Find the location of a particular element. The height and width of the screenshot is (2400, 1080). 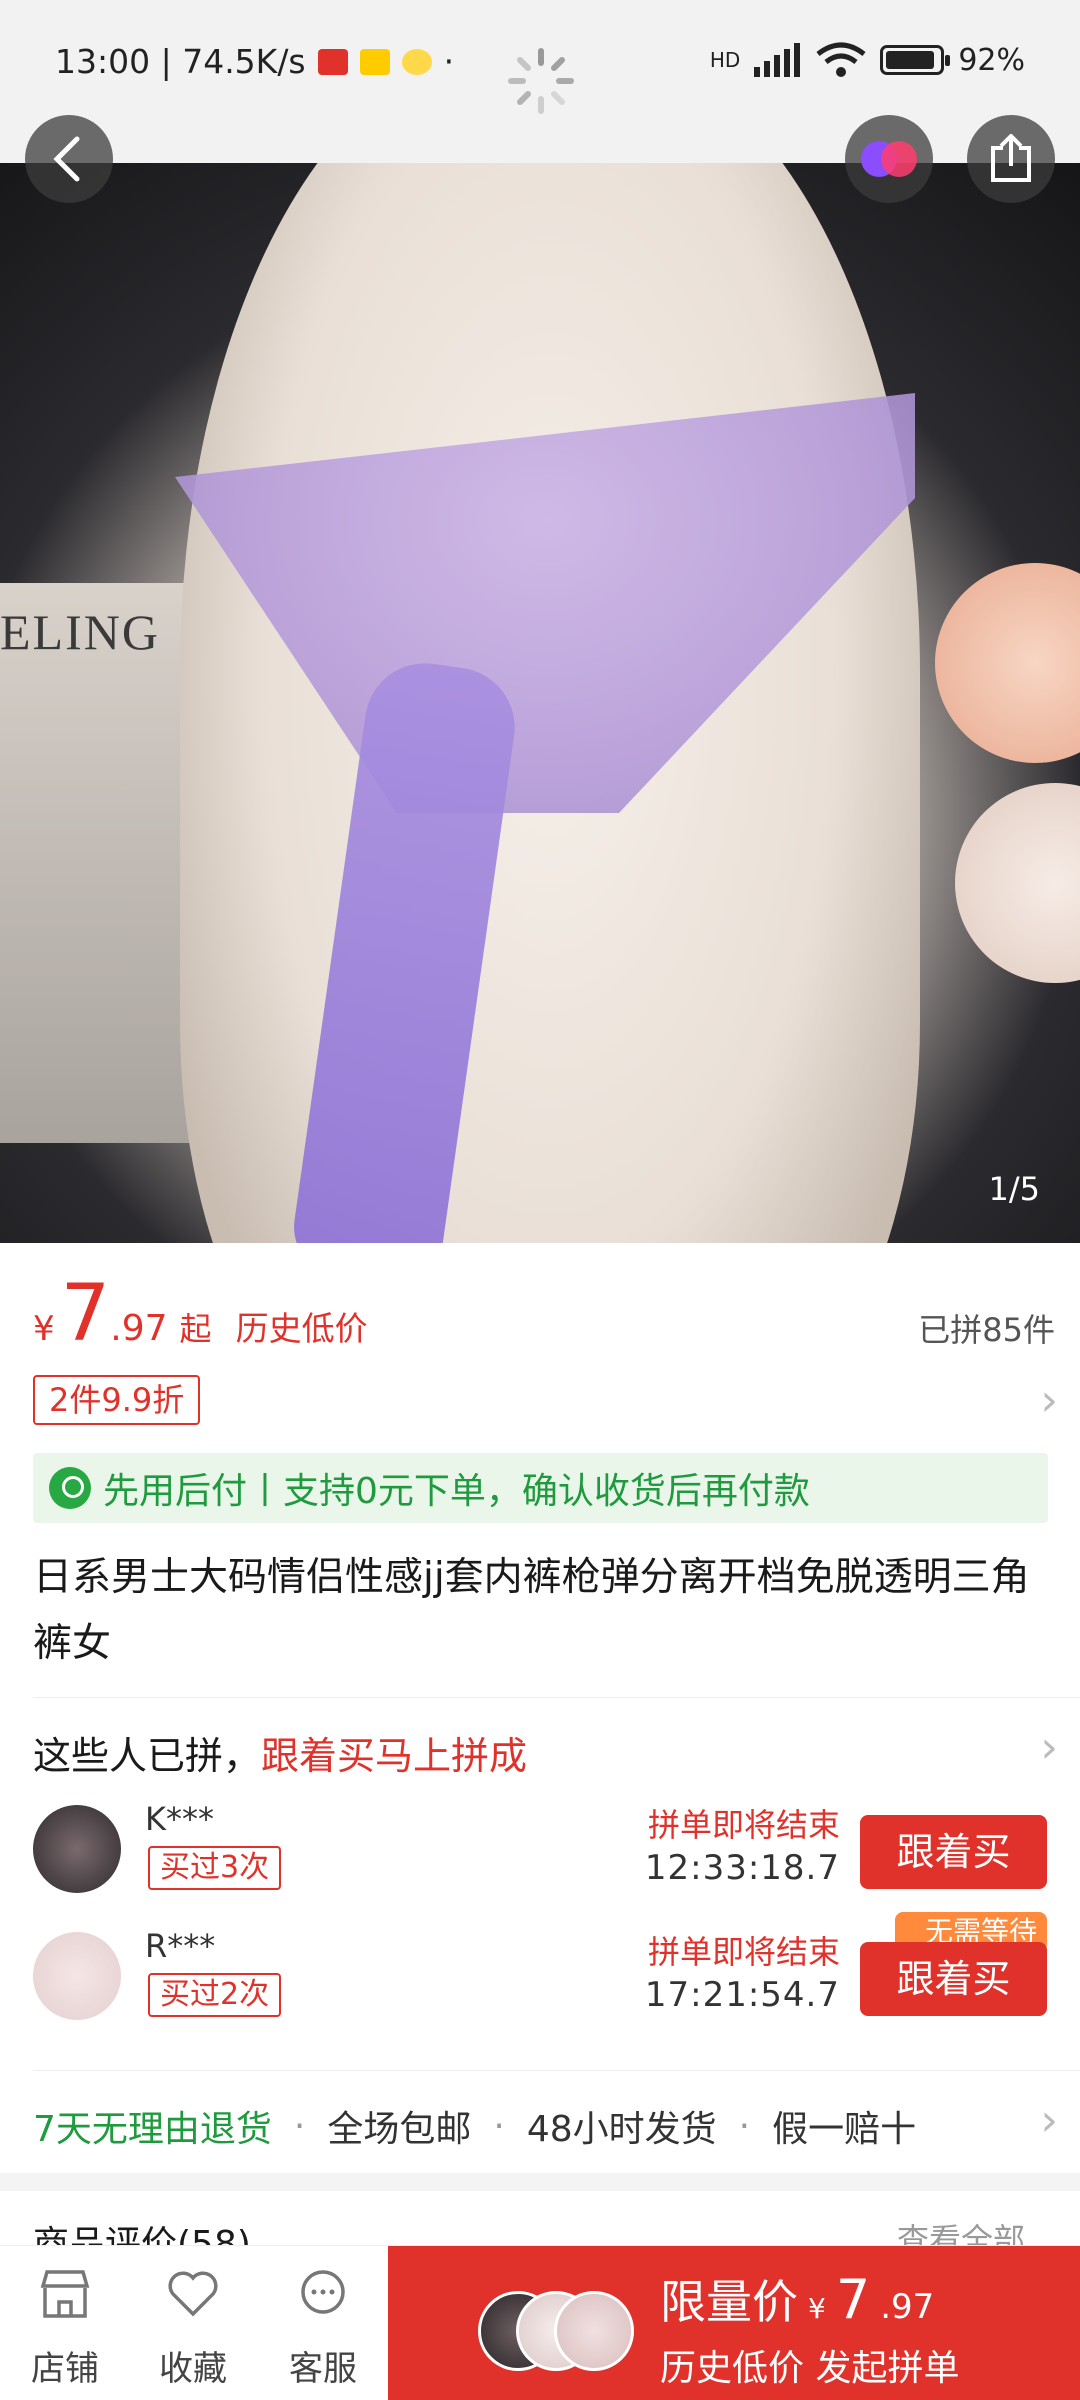

group-buy-heading: 这些人已拼，跟着买马上拼成 is located at coordinates (280, 1752).